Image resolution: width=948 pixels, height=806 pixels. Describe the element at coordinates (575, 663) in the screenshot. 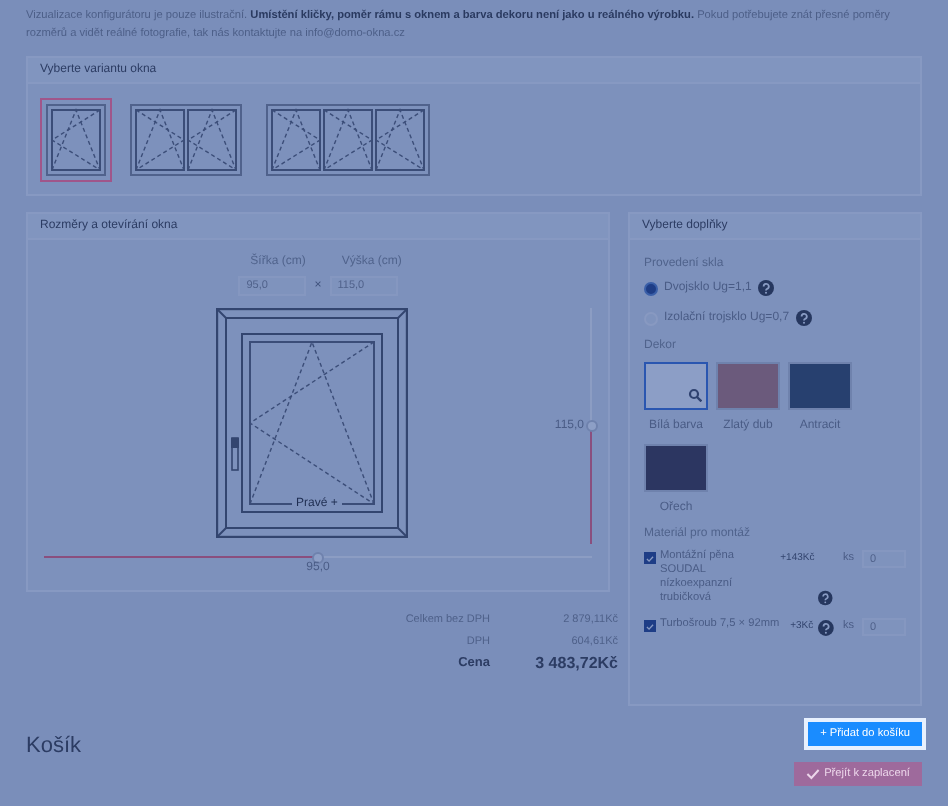

I see `price-value: 3 483,72Kč` at that location.